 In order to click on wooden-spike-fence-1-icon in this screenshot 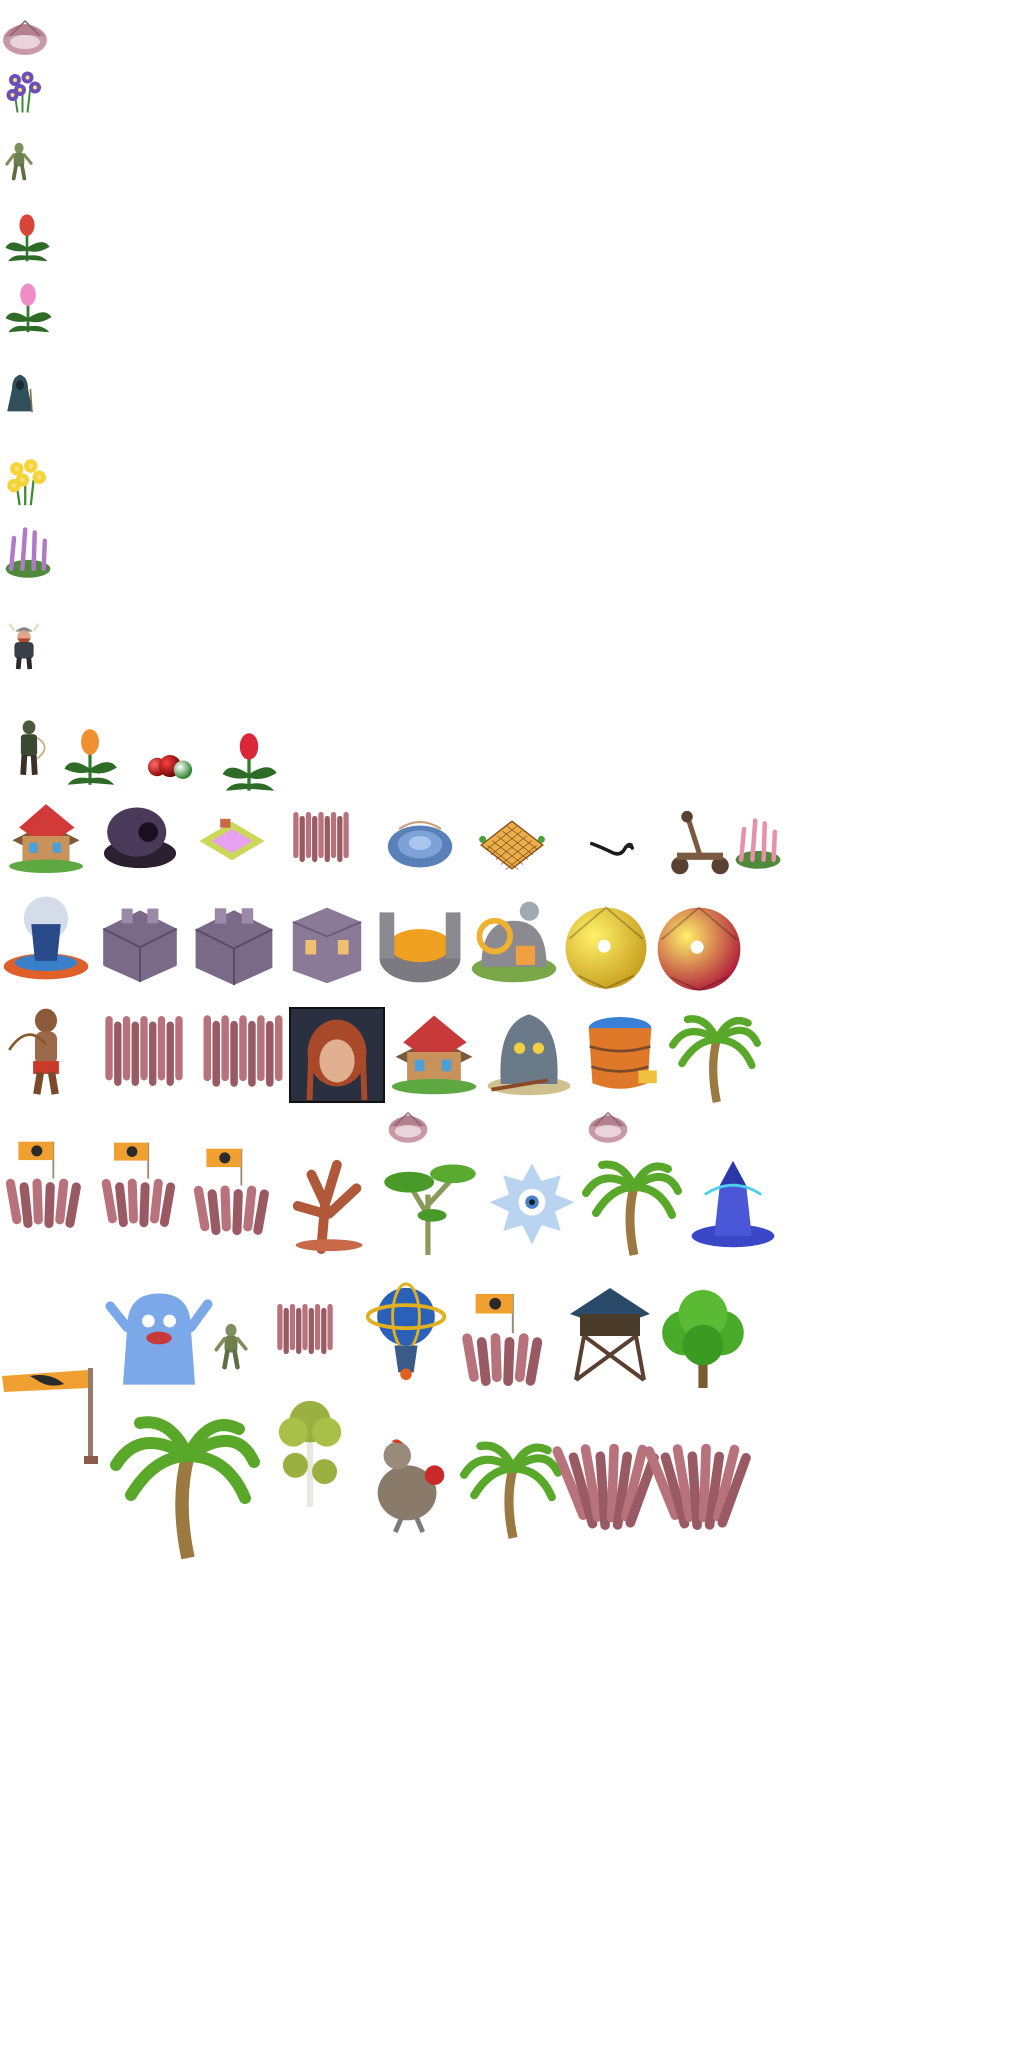, I will do `click(144, 1051)`.